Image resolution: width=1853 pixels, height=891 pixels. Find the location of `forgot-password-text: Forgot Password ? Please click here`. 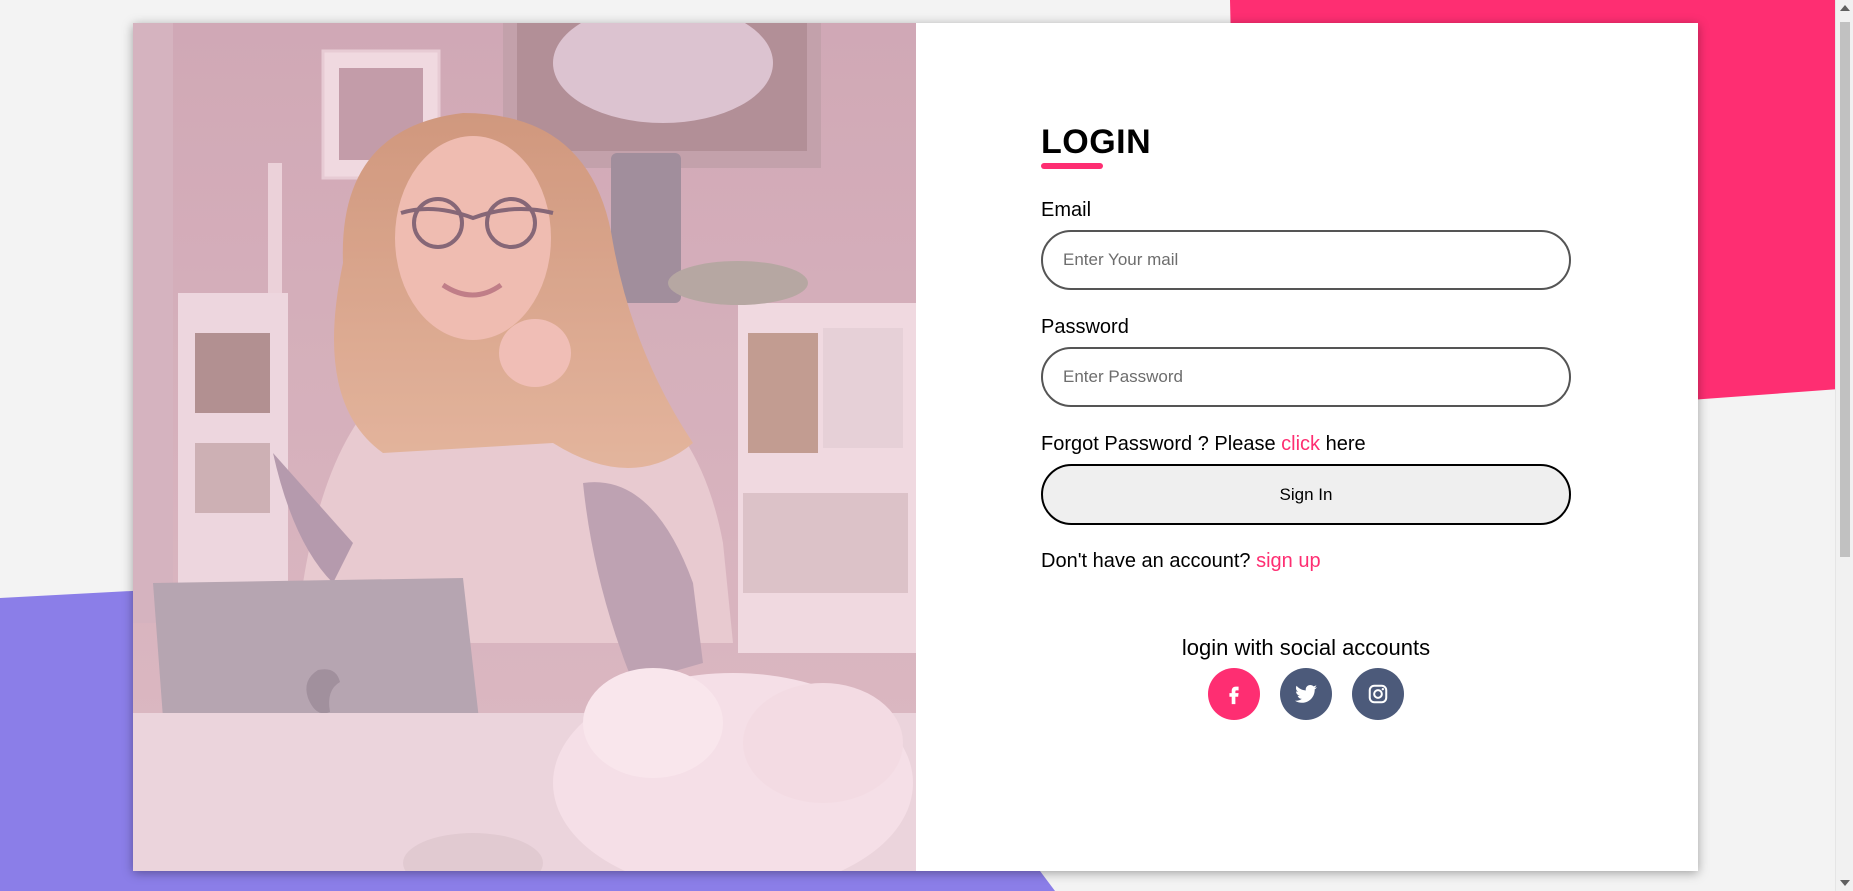

forgot-password-text: Forgot Password ? Please click here is located at coordinates (1203, 444).